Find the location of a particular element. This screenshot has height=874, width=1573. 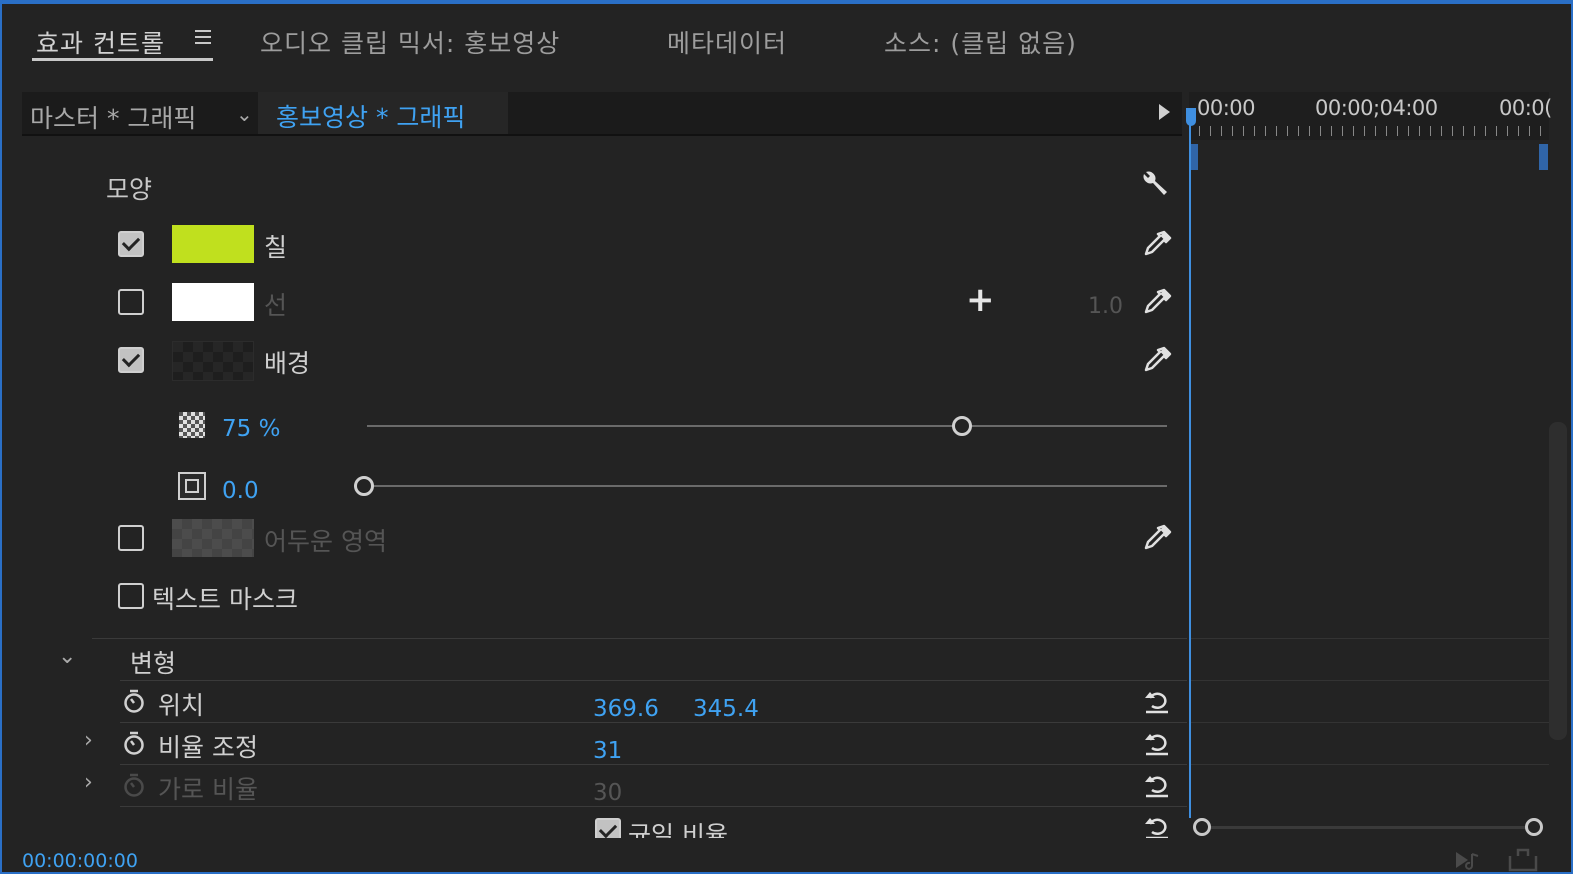

background-row: 배경 is located at coordinates (604, 364).